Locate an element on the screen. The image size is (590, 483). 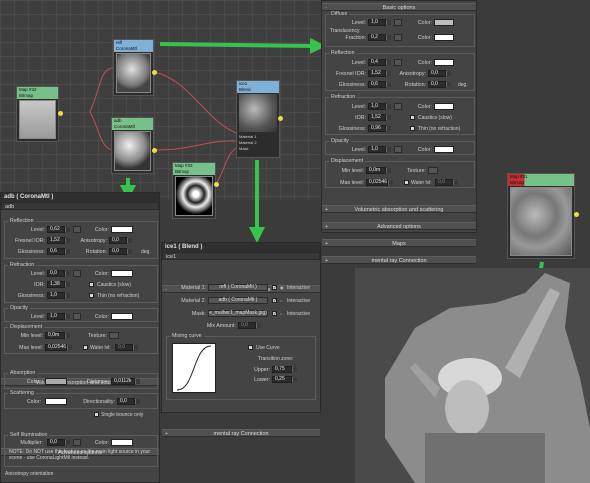
refl-level-spinner: 0,4 is located at coordinates (379, 62).